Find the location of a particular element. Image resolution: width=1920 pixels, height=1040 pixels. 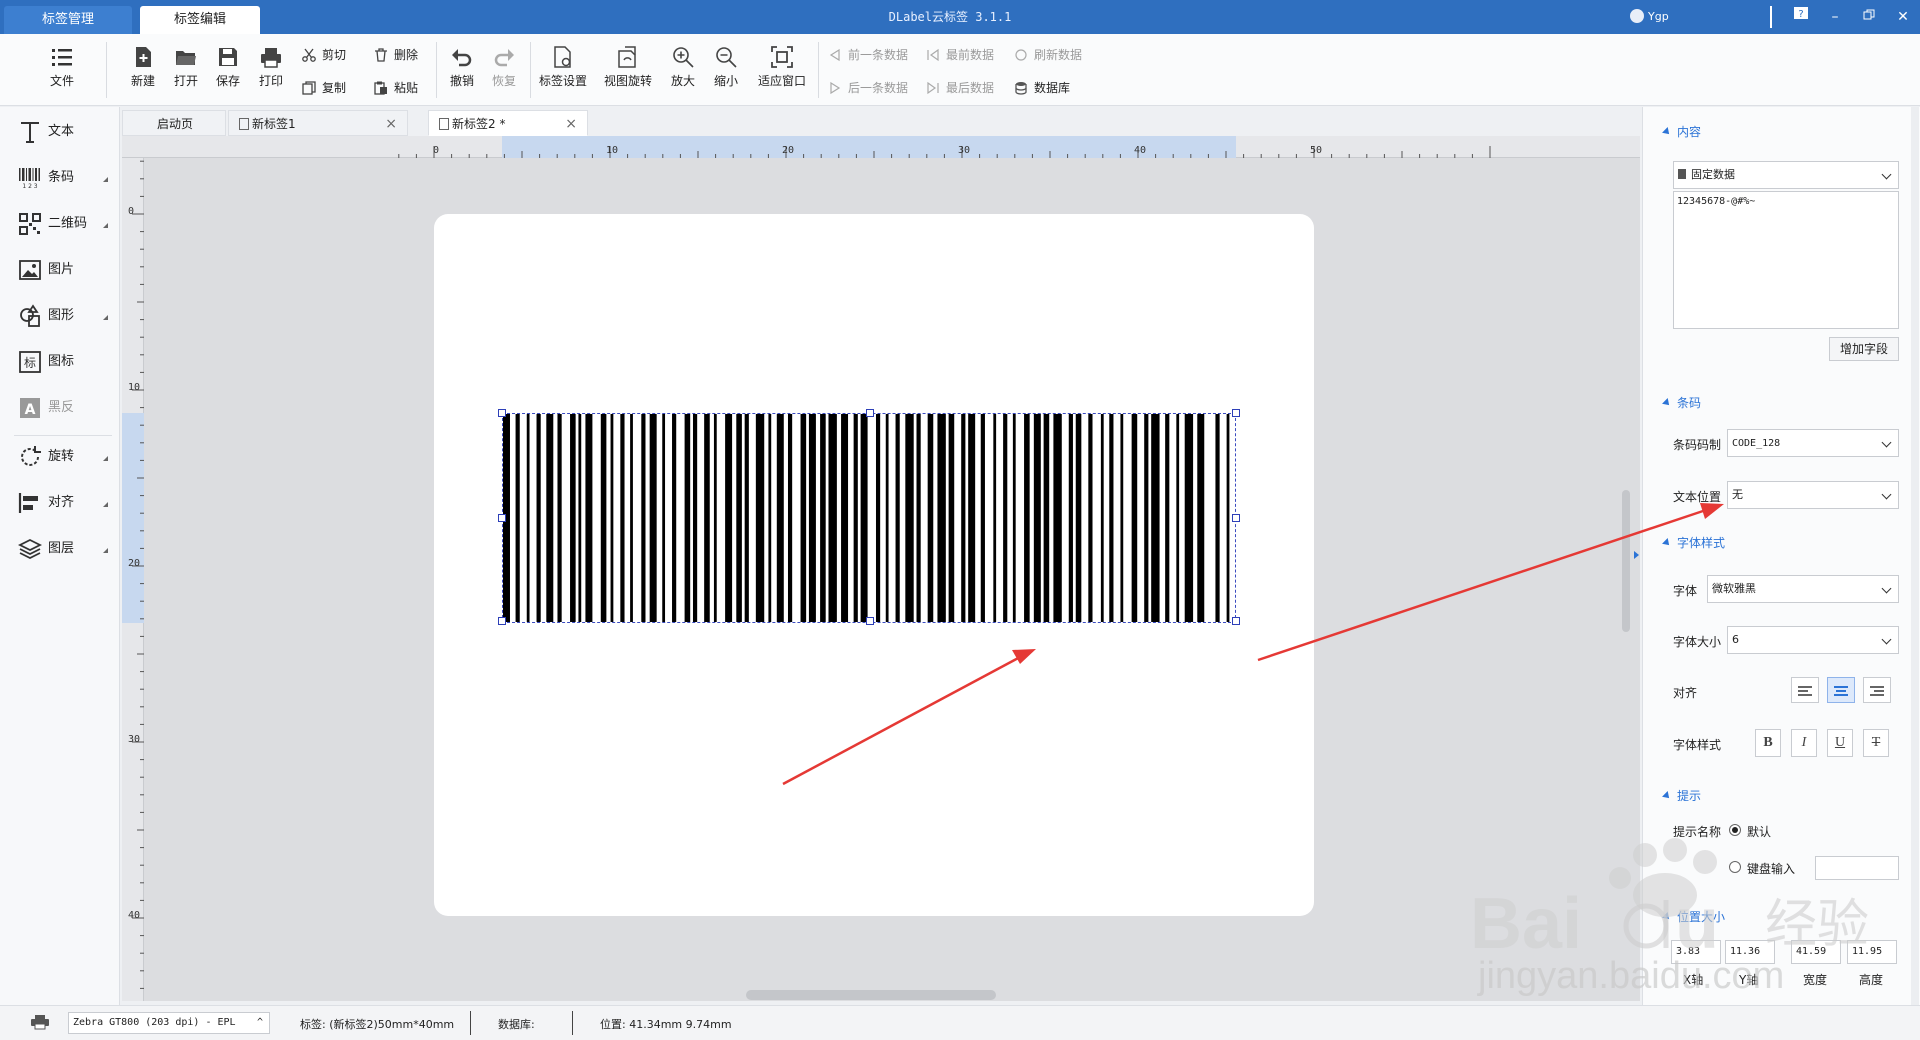

horizontal-scrollbar is located at coordinates (871, 995).